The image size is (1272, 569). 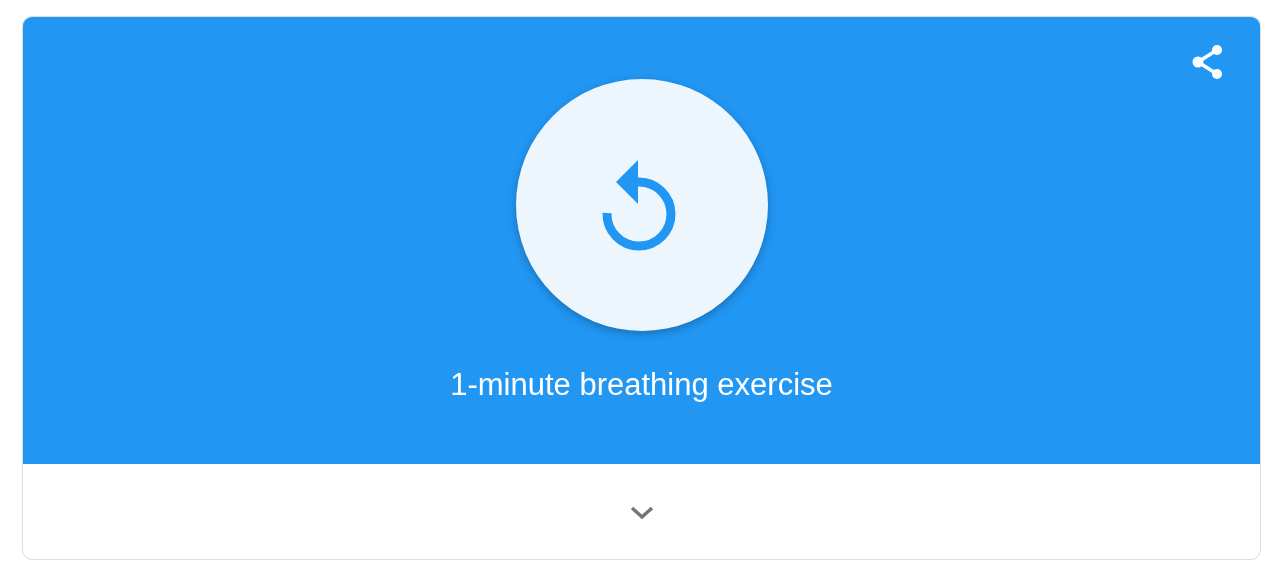 I want to click on exercise-title: 1-minute breathing exercise, so click(x=641, y=385).